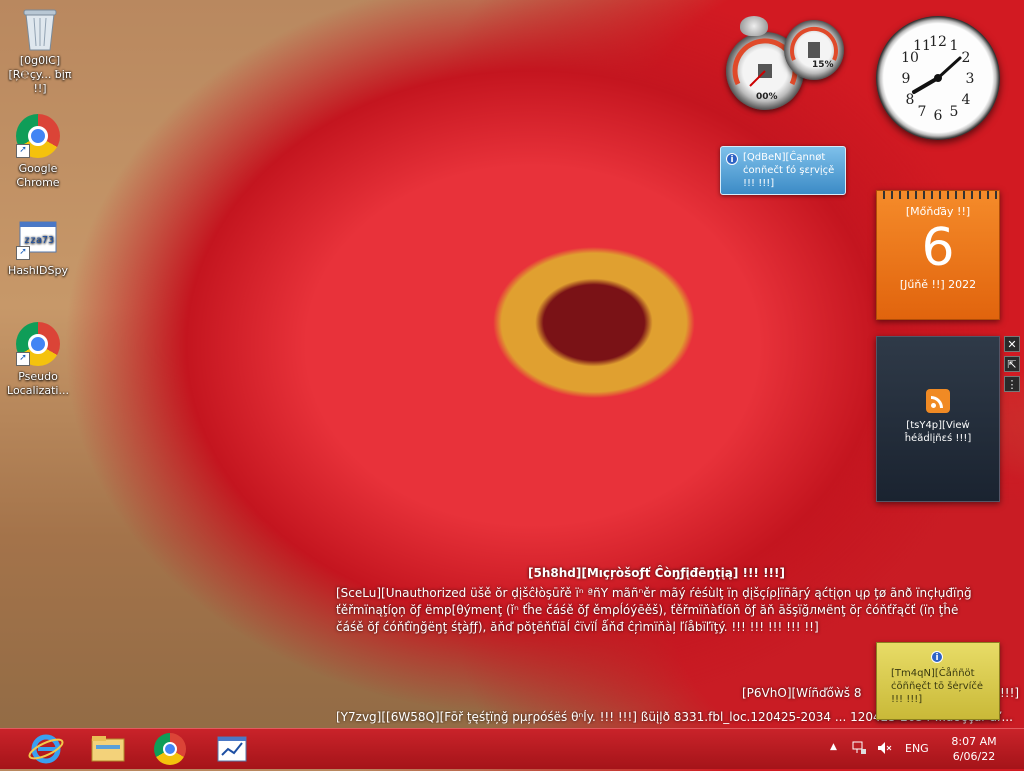  What do you see at coordinates (922, 46) in the screenshot?
I see `svg-text: 11` at bounding box center [922, 46].